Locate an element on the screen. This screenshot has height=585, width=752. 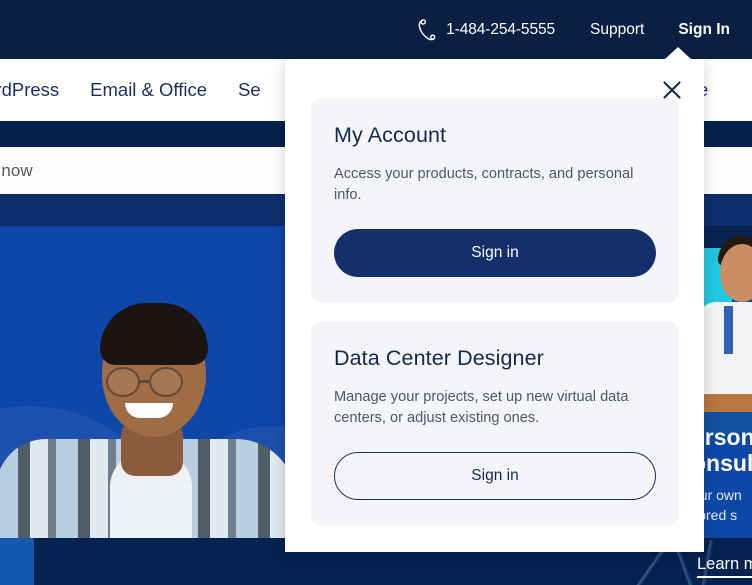
phone-number: 1-484-254-5555 is located at coordinates (501, 29).